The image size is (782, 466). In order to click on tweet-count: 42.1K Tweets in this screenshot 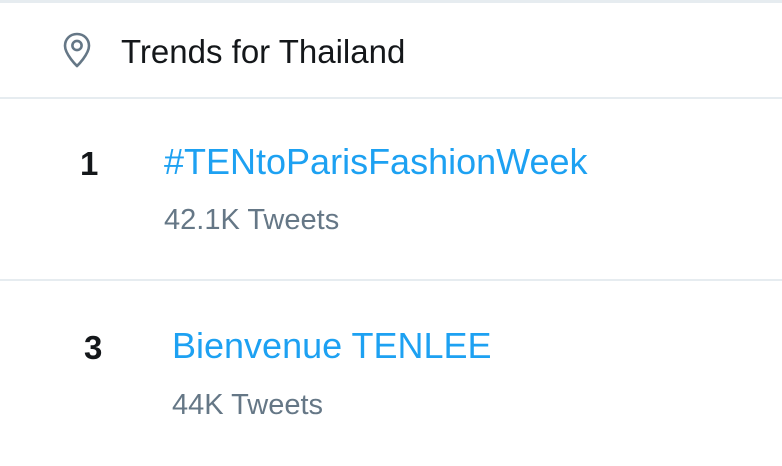, I will do `click(252, 220)`.